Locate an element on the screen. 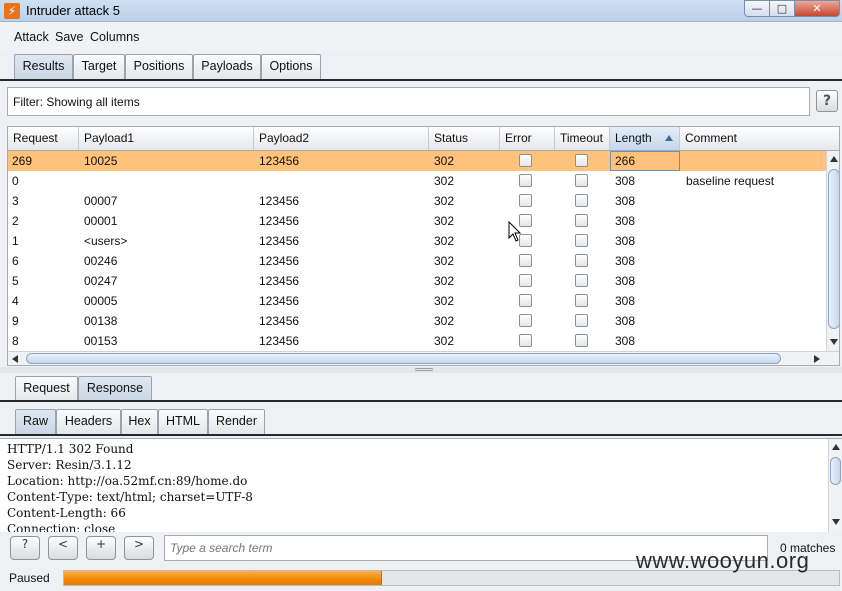 The width and height of the screenshot is (842, 591). cell-request: 2 is located at coordinates (15, 221).